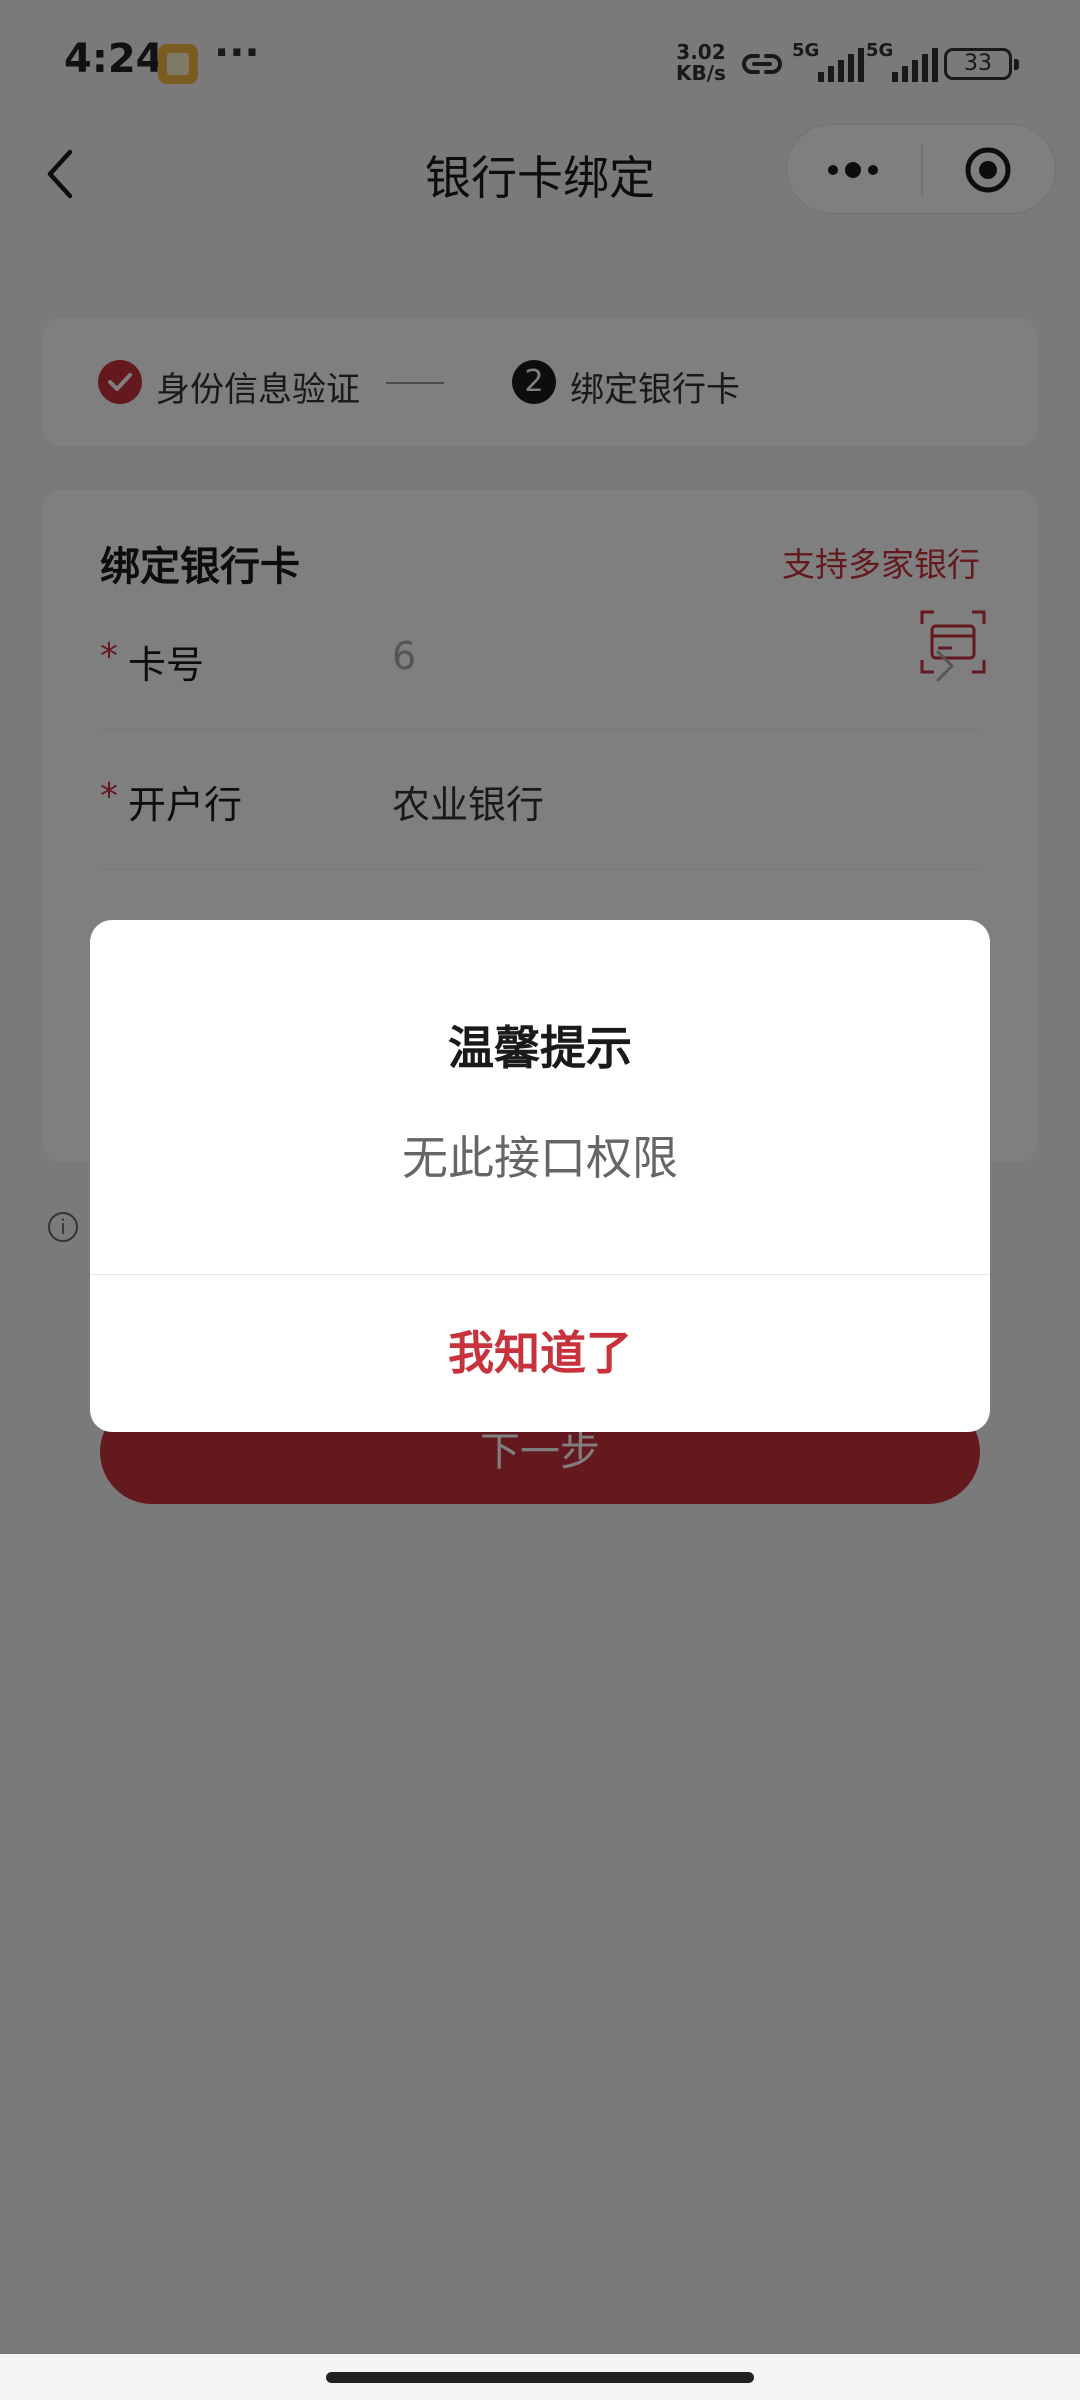 The height and width of the screenshot is (2400, 1080). I want to click on dialog-confirm-button: 我知道了, so click(540, 1353).